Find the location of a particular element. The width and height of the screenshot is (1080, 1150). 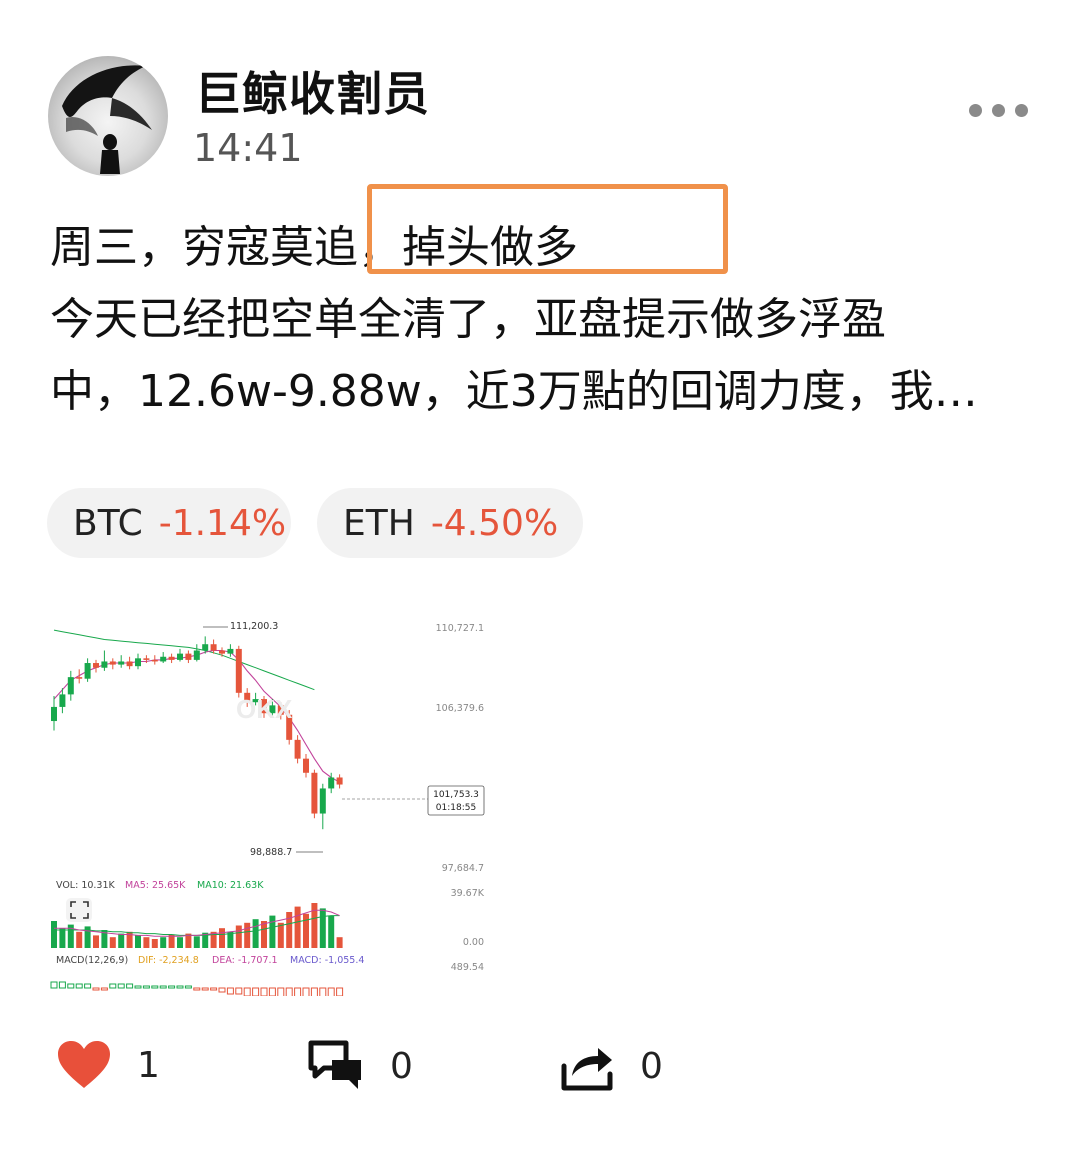

post-line-2: 今天已经把空单全清了，亚盘提示做多浮盈 is located at coordinates (468, 319).